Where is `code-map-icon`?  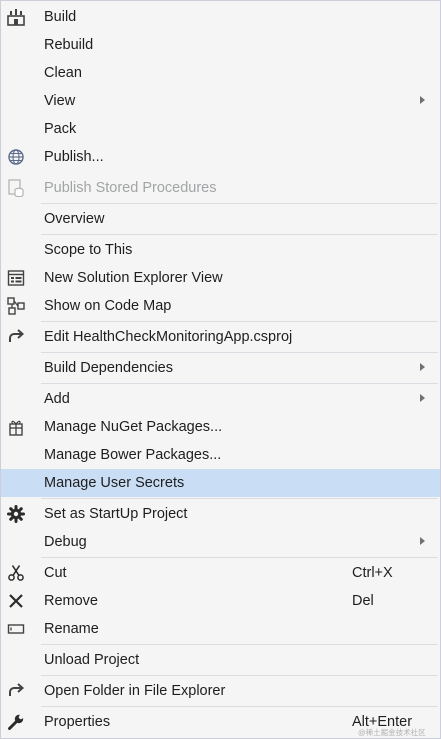 code-map-icon is located at coordinates (16, 306).